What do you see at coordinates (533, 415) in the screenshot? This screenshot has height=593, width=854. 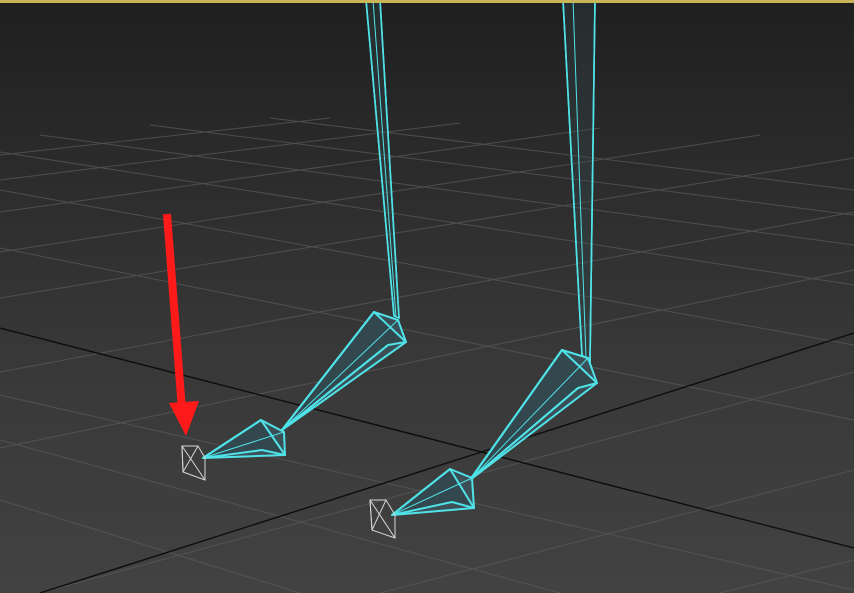 I see `right-foot-bone` at bounding box center [533, 415].